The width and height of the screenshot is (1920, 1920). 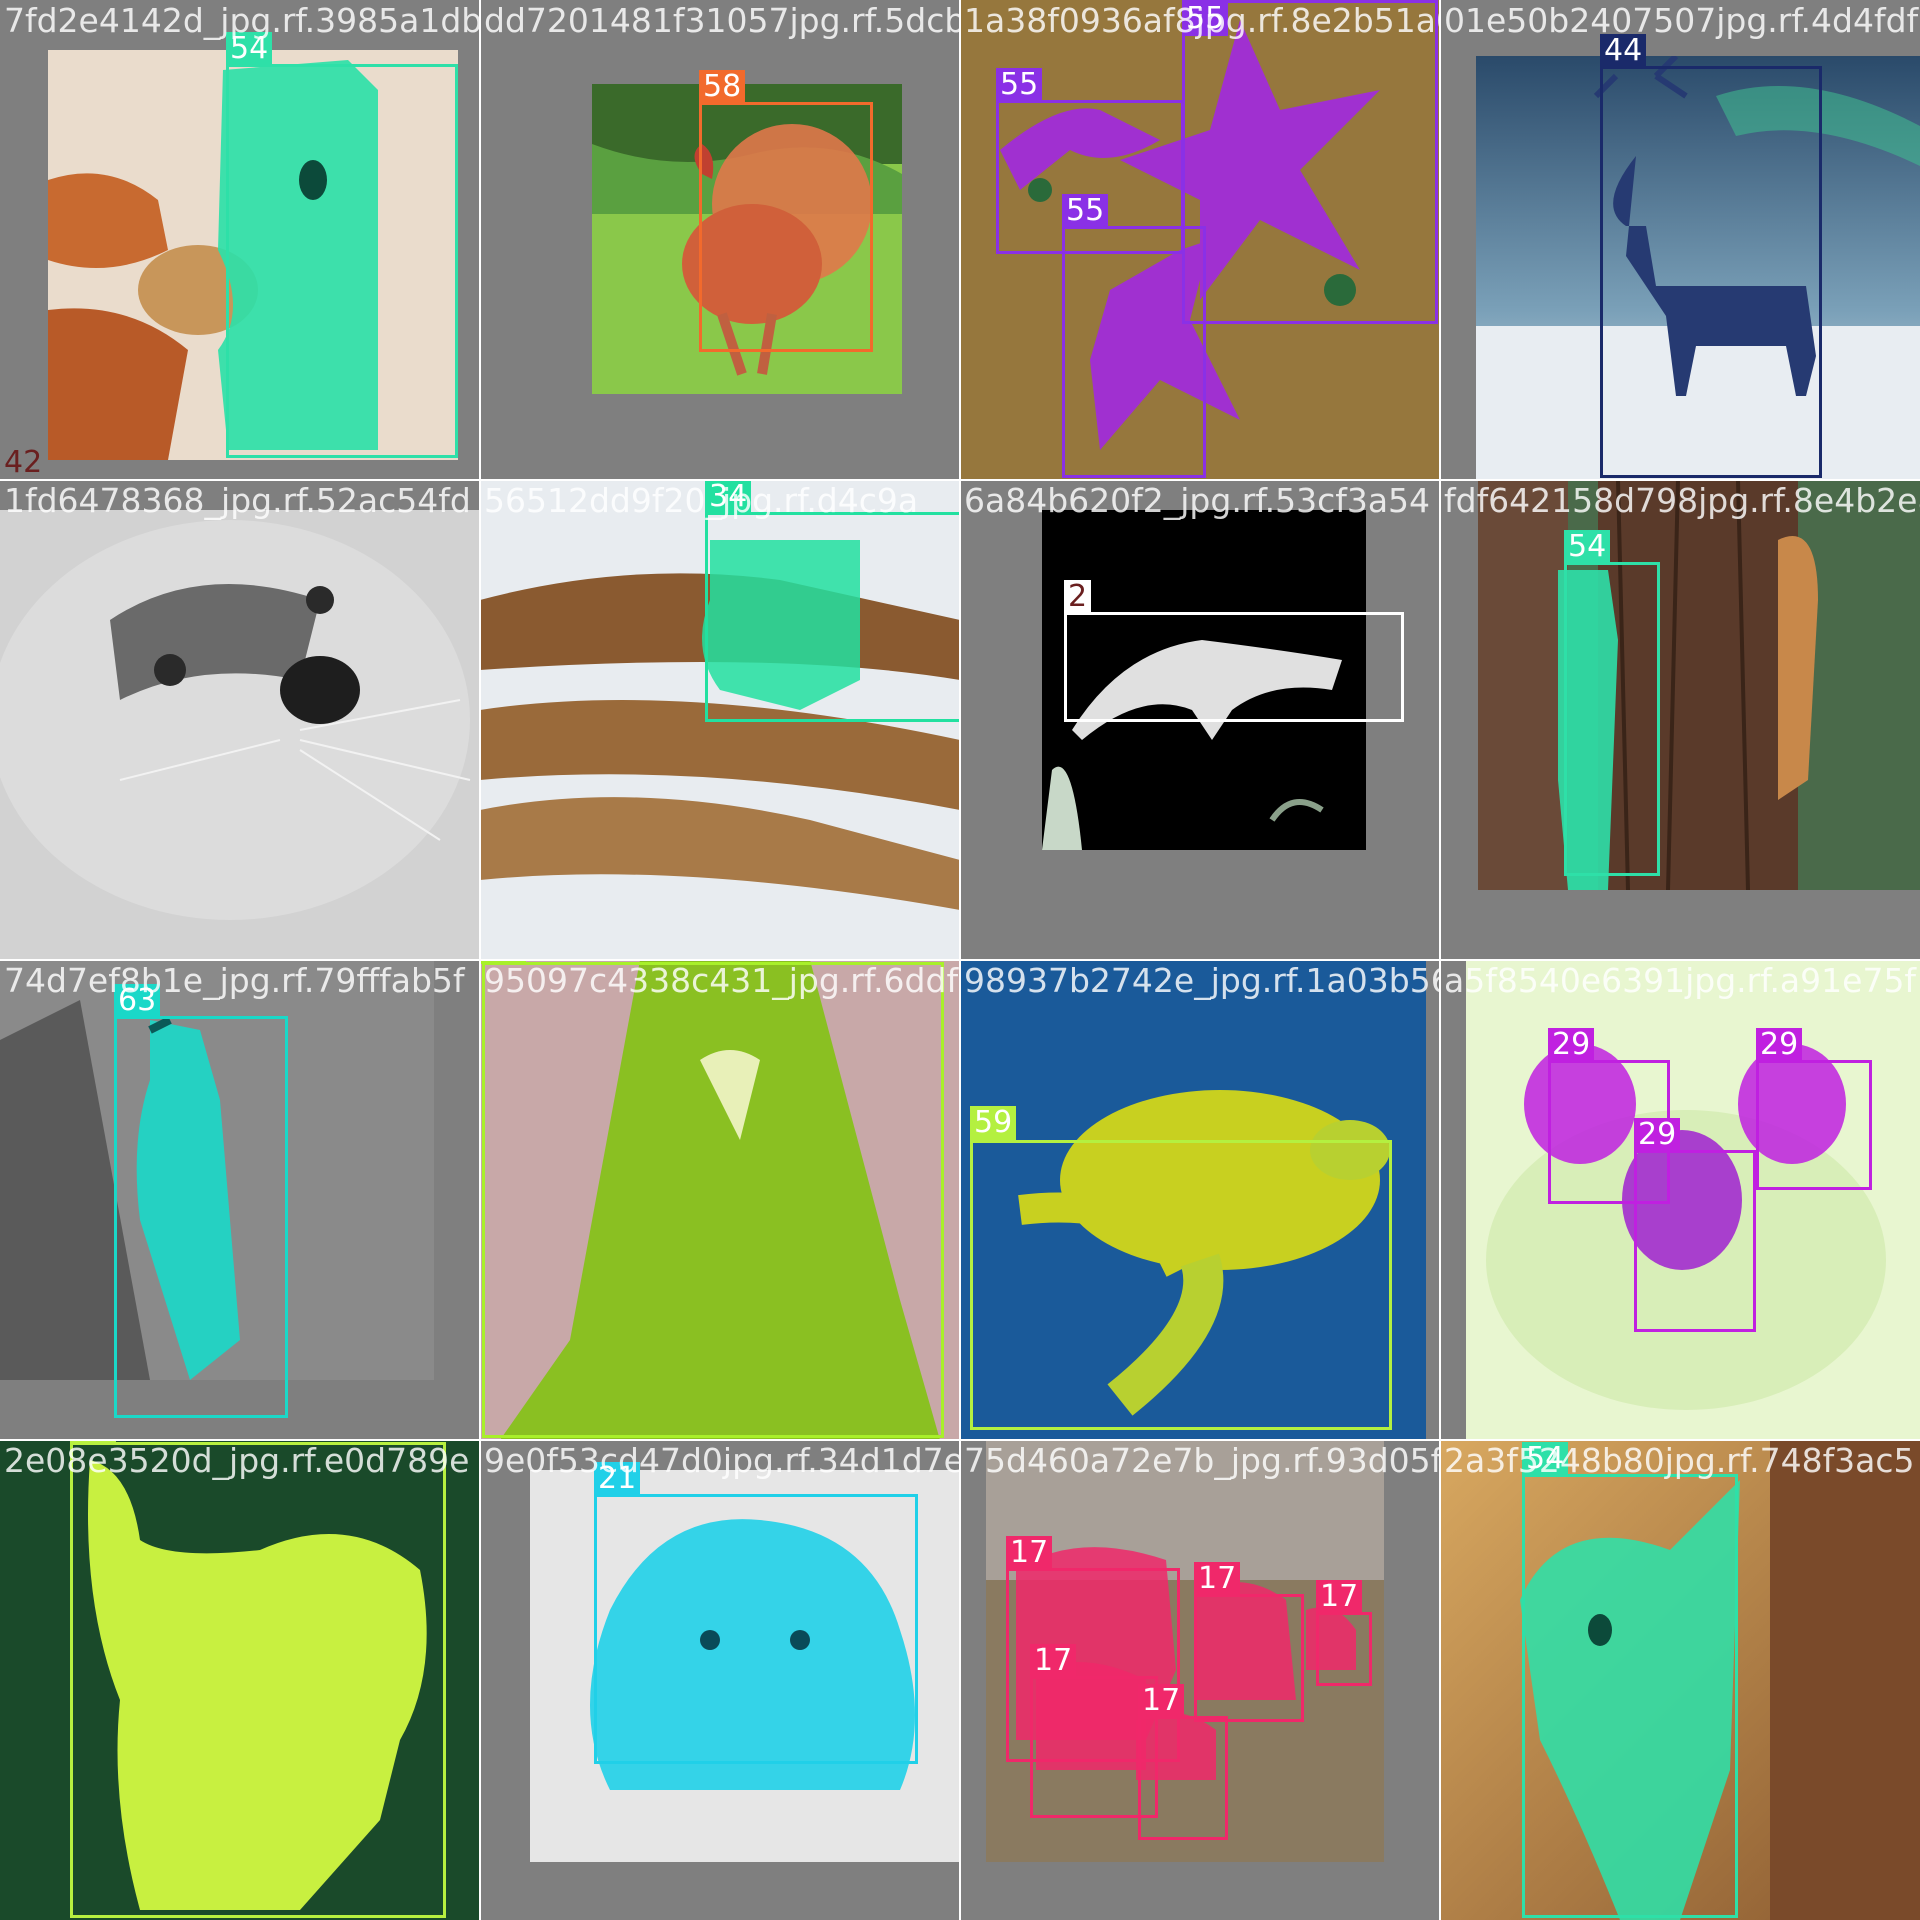 I want to click on tile-reindeer: 44 01e50b2407507jpg.rf.4d4fdf78, so click(x=1680, y=240).